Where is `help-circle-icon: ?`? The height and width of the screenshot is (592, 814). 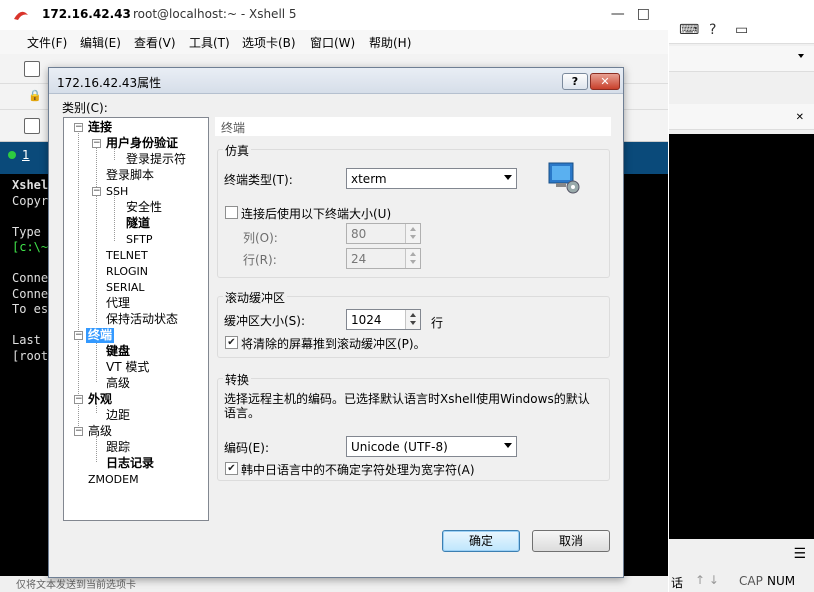
help-circle-icon: ? is located at coordinates (712, 30).